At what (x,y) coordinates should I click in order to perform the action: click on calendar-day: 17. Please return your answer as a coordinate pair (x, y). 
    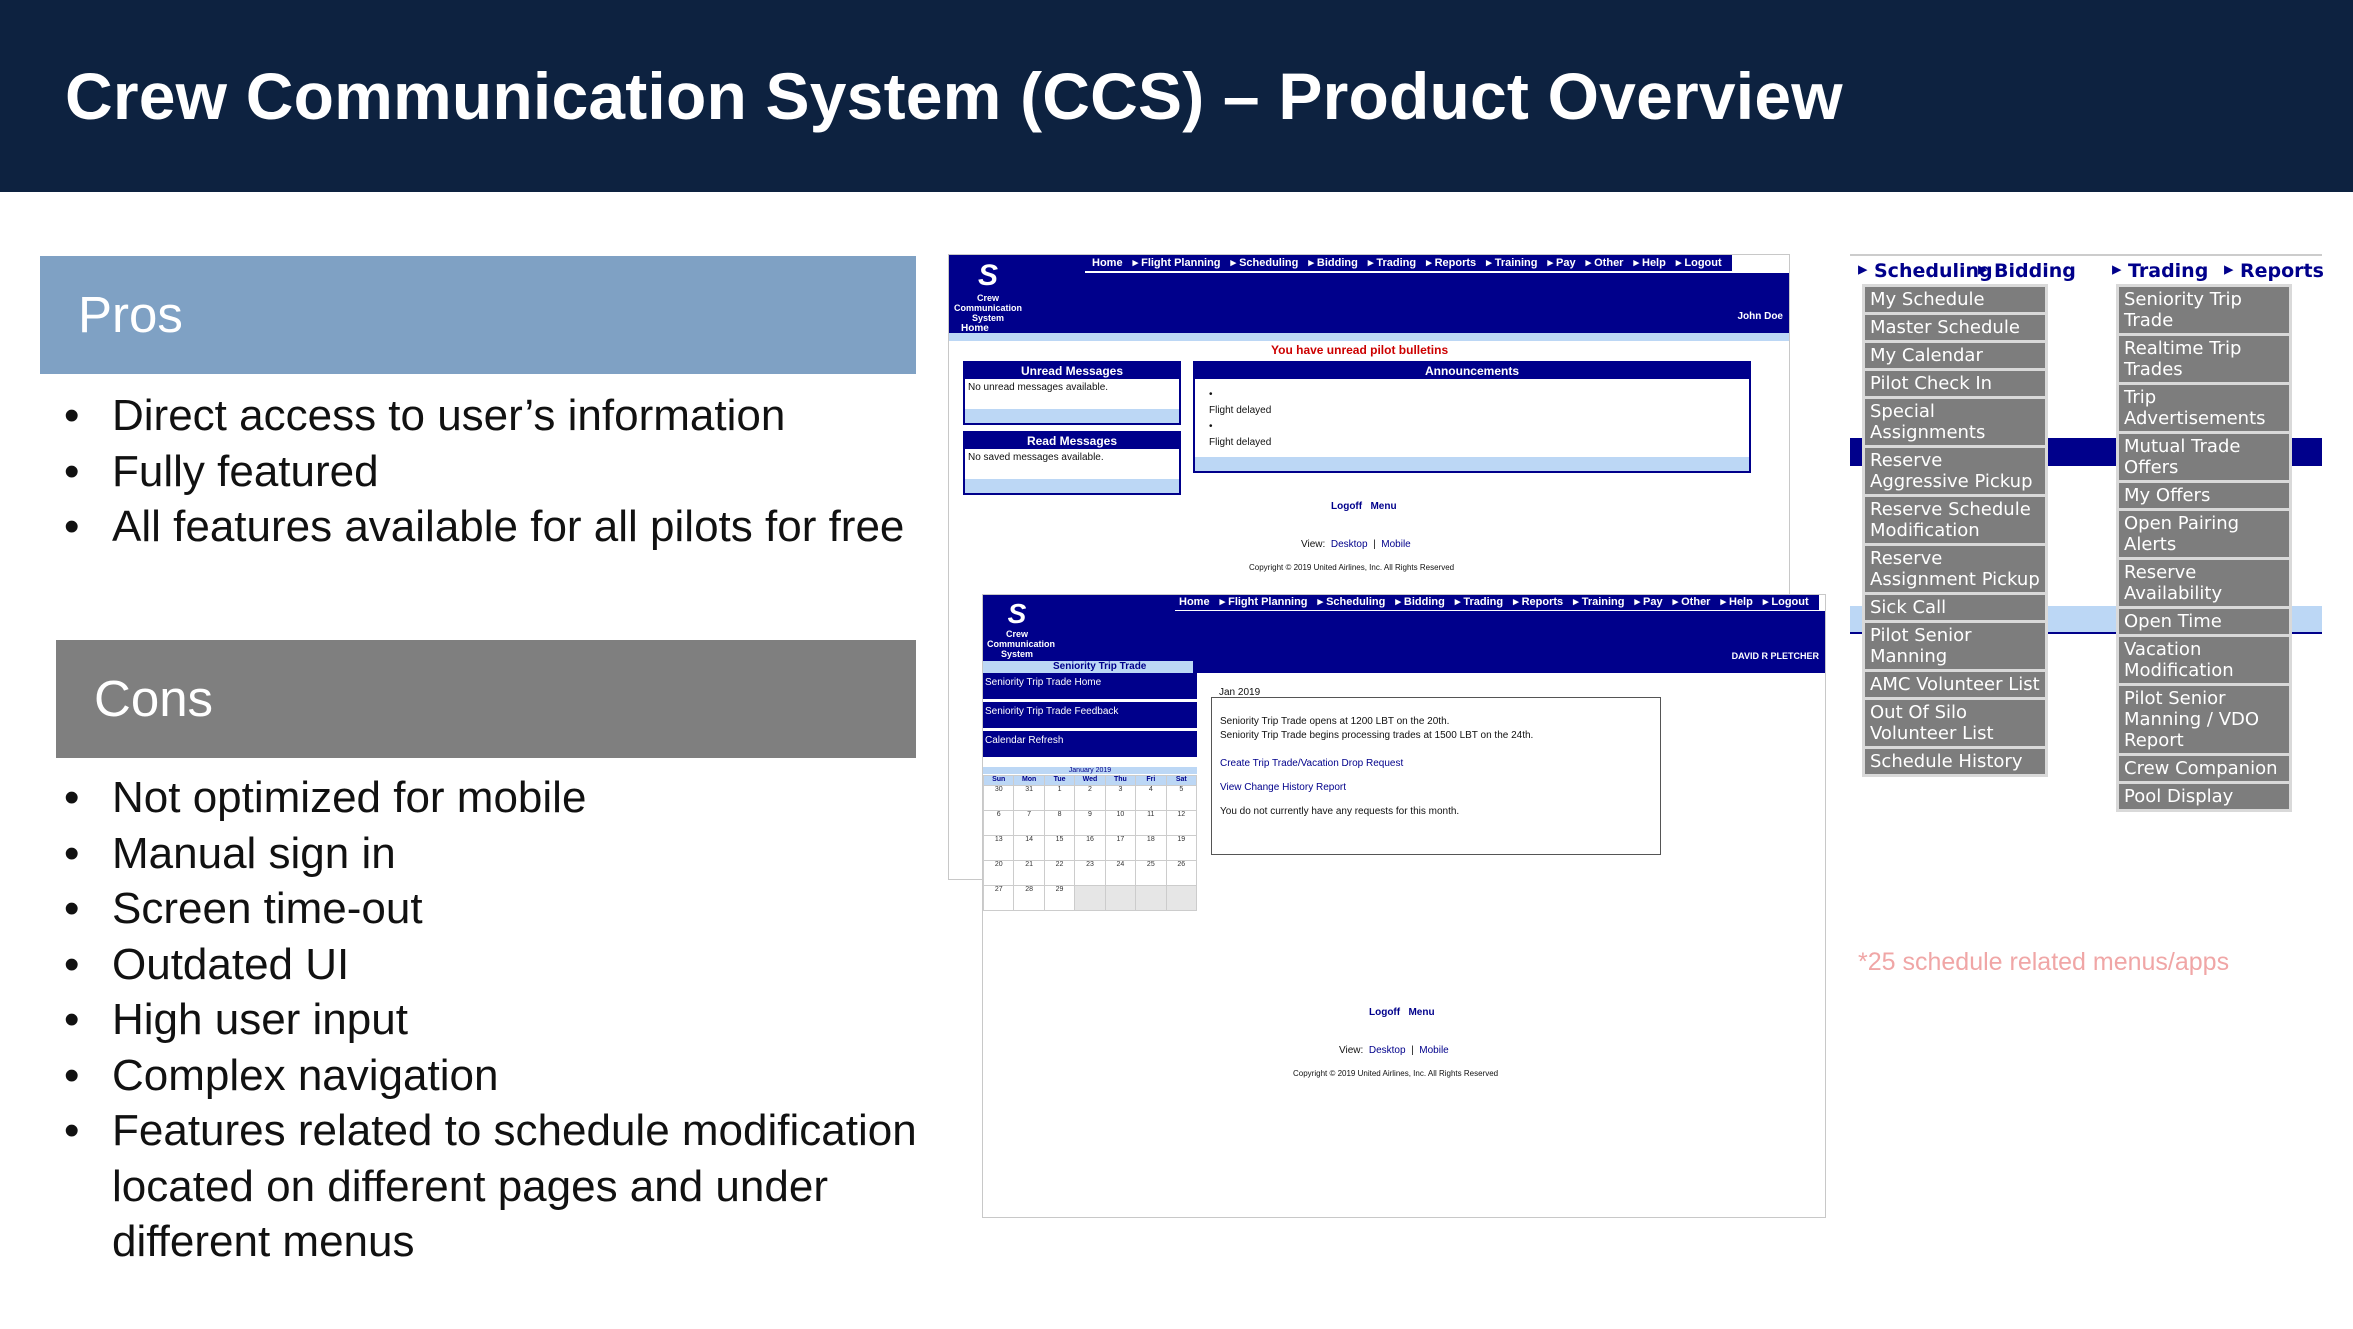
    Looking at the image, I should click on (1120, 848).